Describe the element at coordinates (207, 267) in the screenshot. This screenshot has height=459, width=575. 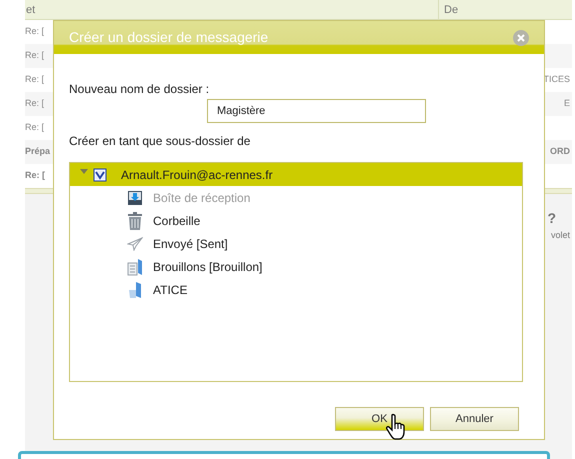
I see `folder-label: Brouillons [Brouillon]` at that location.